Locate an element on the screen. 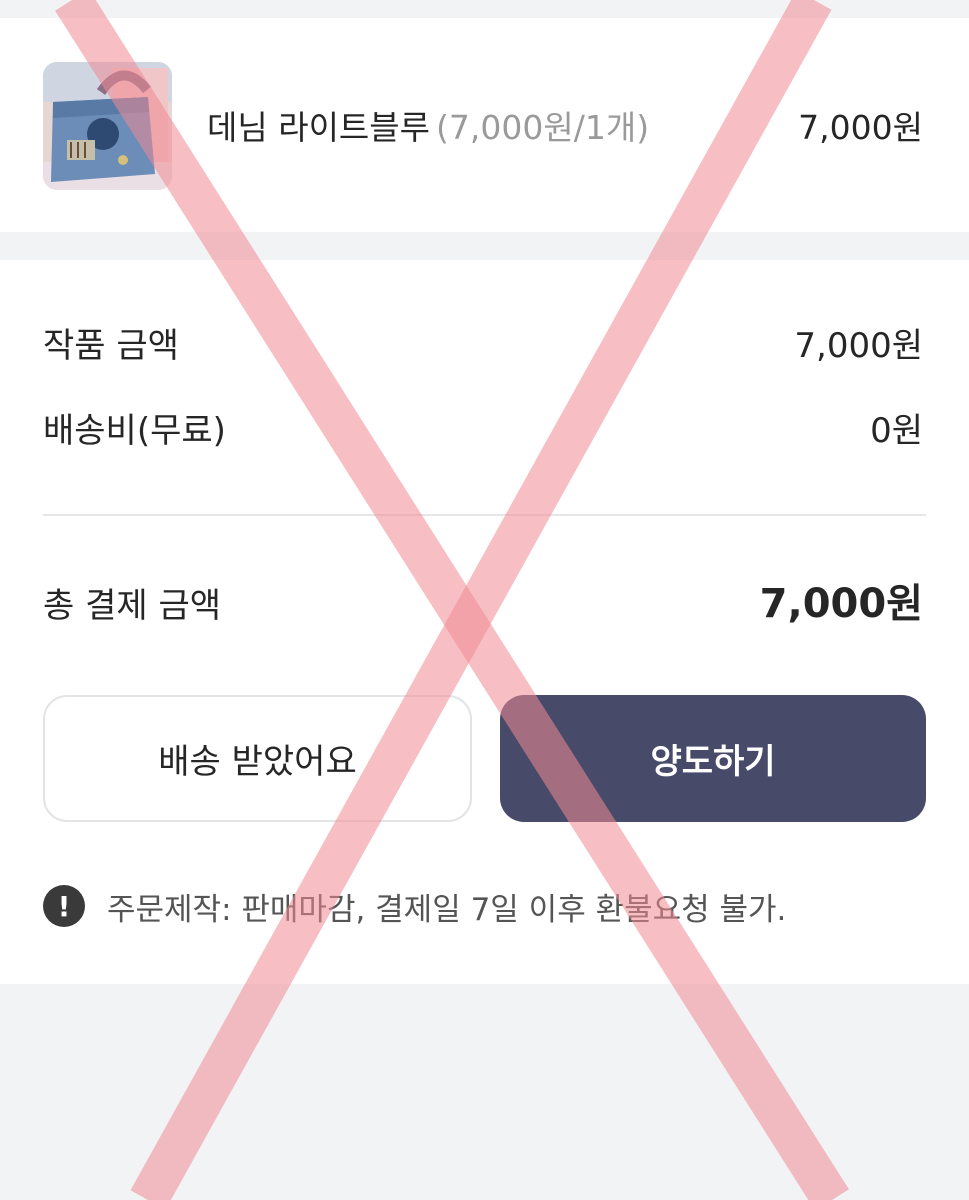 Image resolution: width=969 pixels, height=1200 pixels. item-amount-value: 7,000원 is located at coordinates (858, 346).